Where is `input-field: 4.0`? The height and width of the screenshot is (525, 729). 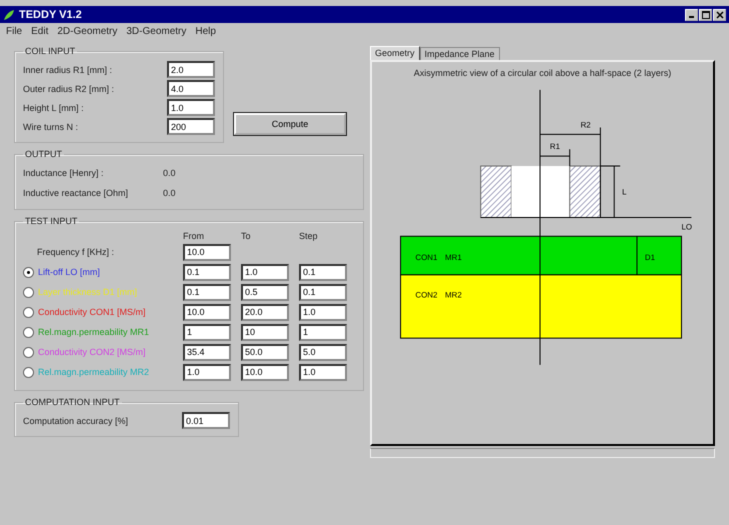 input-field: 4.0 is located at coordinates (191, 88).